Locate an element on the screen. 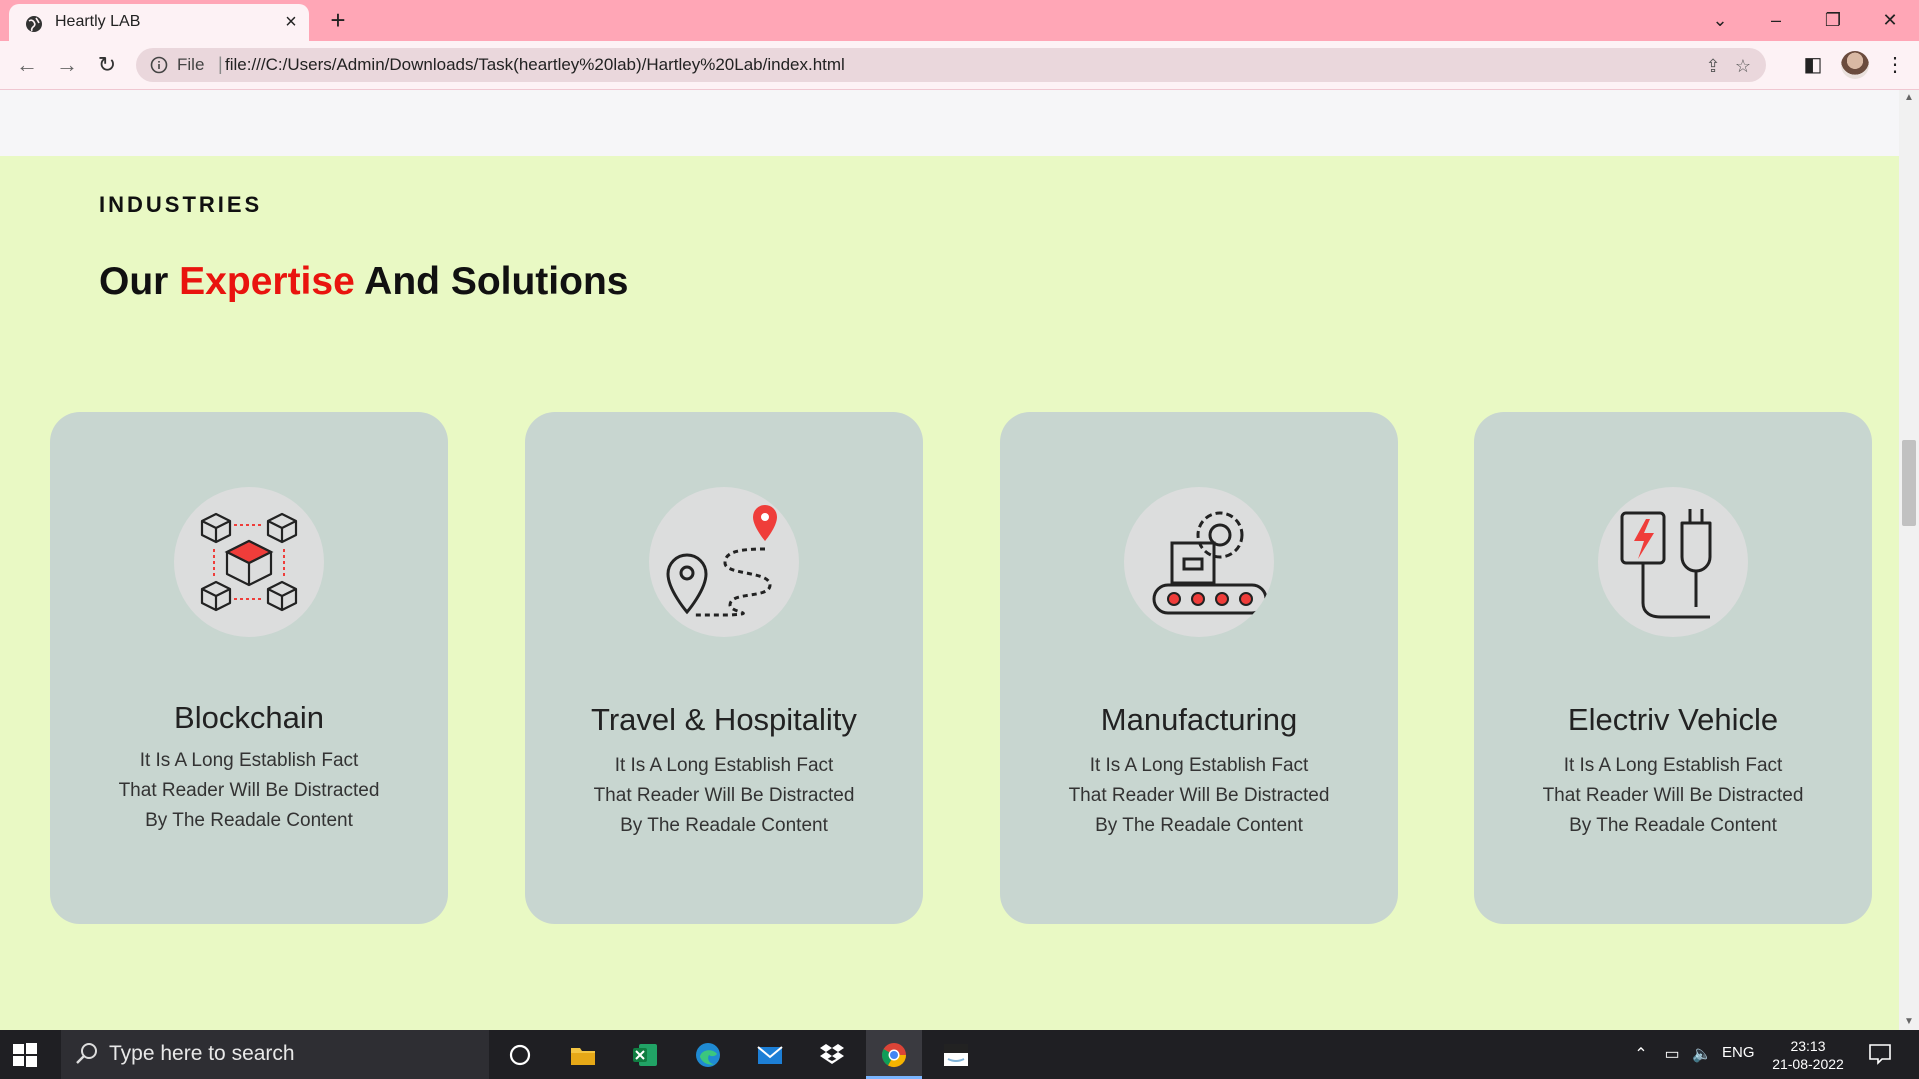  excel-icon is located at coordinates (645, 1054).